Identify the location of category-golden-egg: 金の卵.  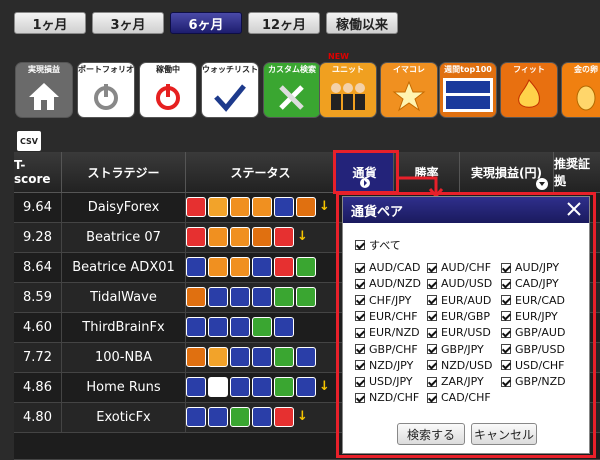
(580, 90).